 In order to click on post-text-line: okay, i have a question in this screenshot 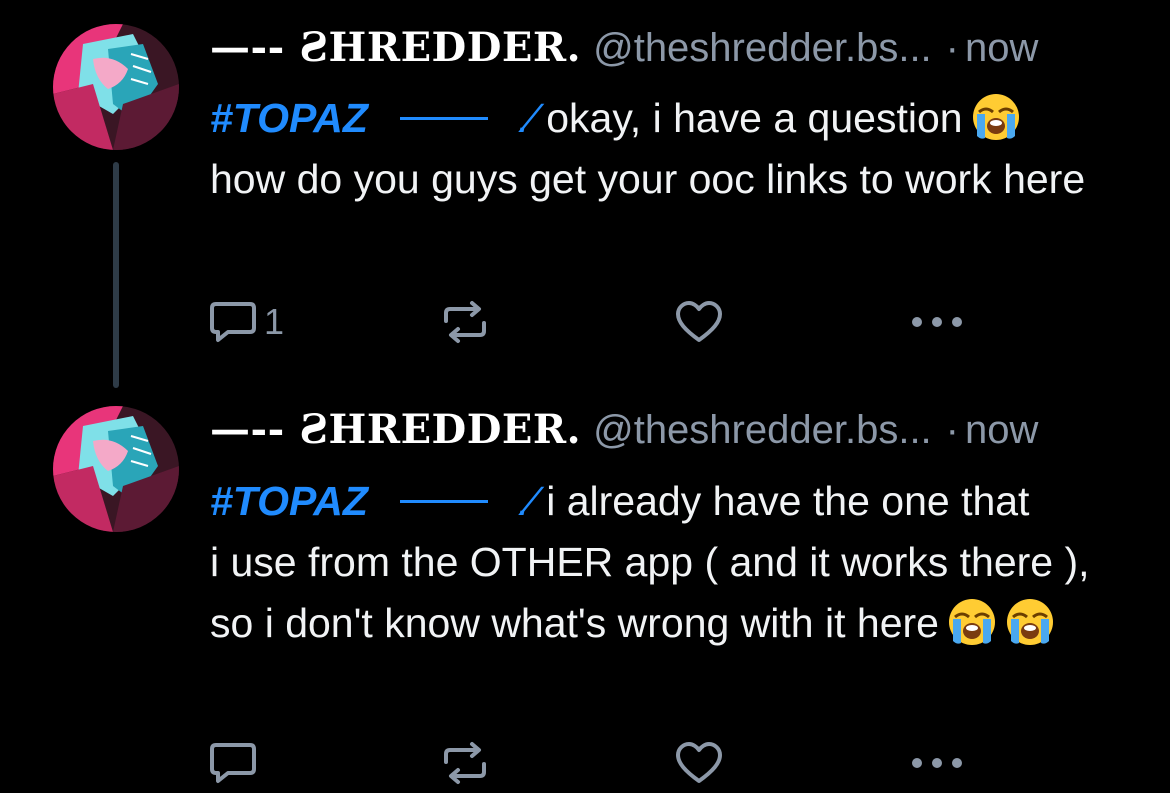, I will do `click(754, 118)`.